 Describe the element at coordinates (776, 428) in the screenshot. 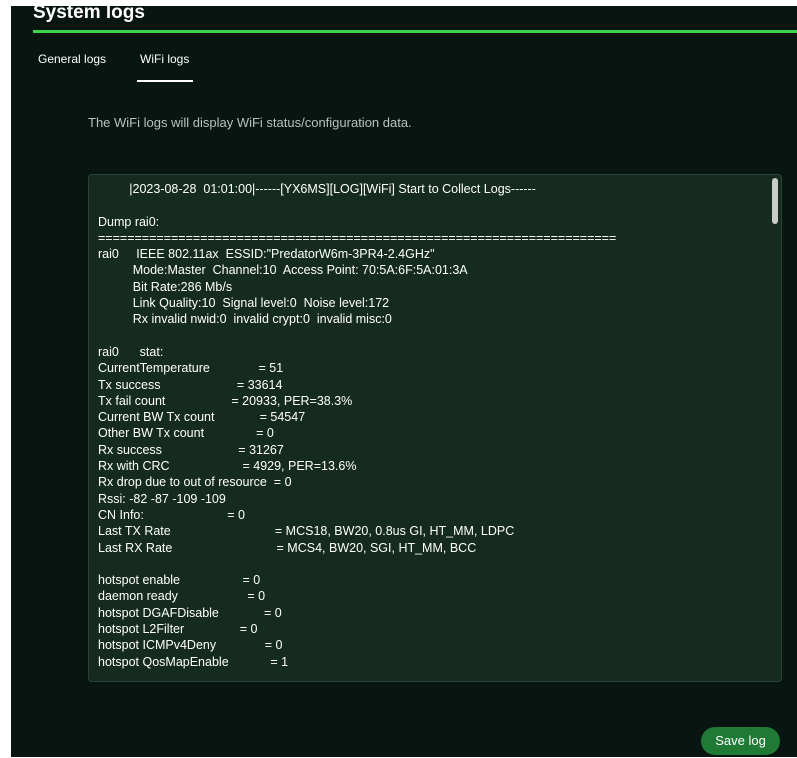

I see `log-scrollbar` at that location.